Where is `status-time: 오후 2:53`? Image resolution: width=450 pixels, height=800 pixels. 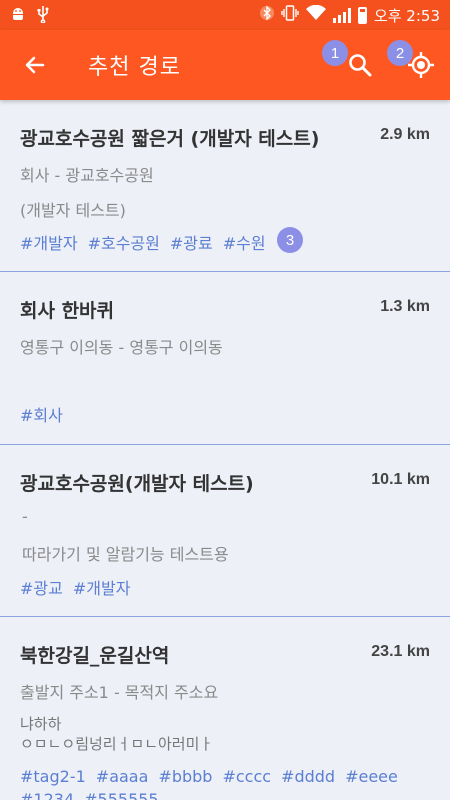
status-time: 오후 2:53 is located at coordinates (406, 15).